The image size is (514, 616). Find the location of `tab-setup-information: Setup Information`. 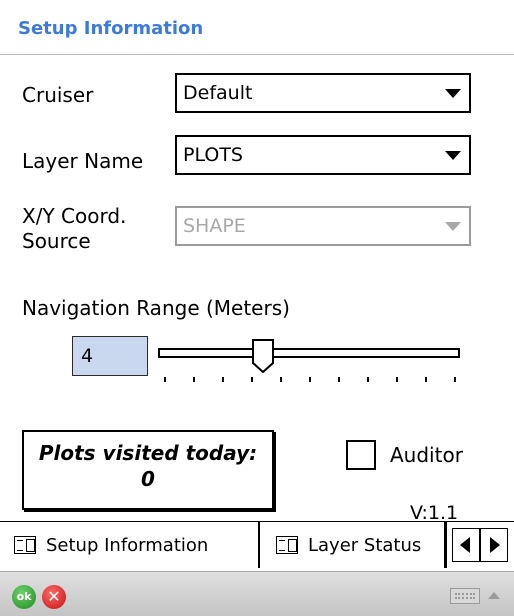

tab-setup-information: Setup Information is located at coordinates (111, 545).